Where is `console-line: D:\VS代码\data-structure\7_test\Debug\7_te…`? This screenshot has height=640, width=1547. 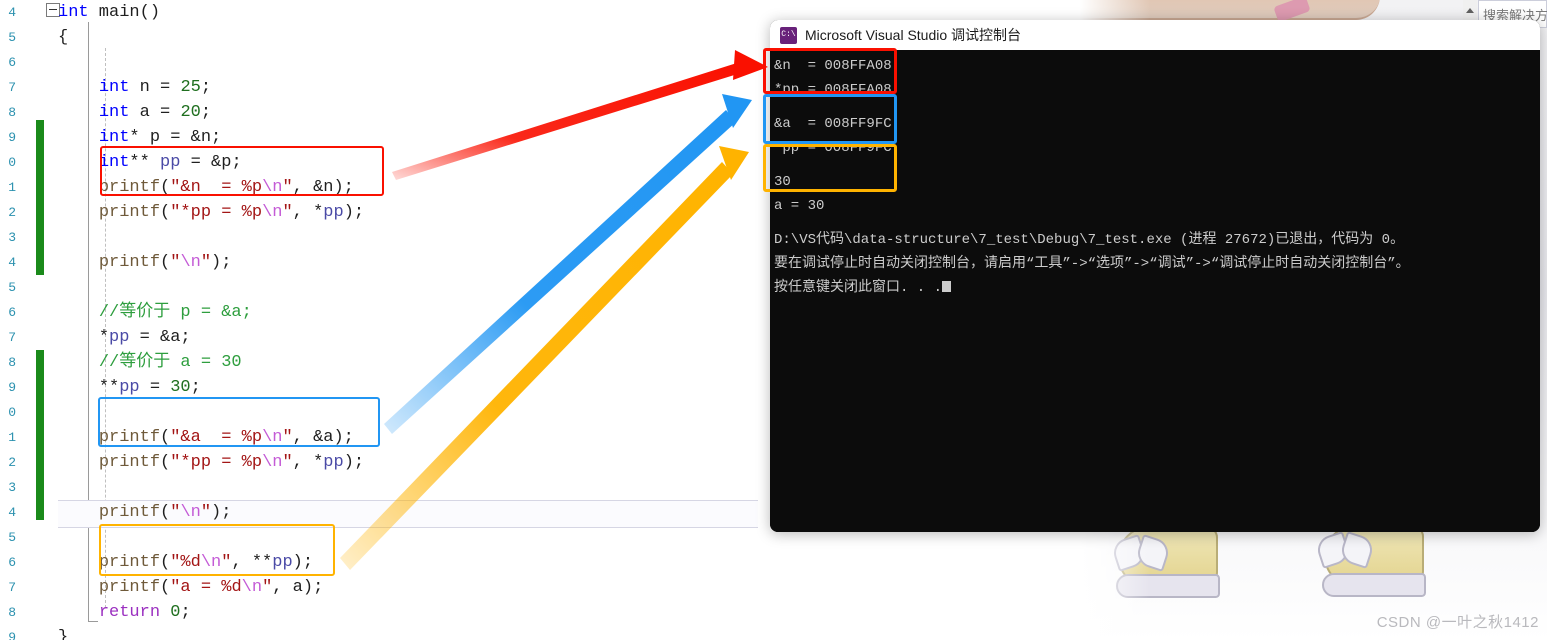
console-line: D:\VS代码\data-structure\7_test\Debug\7_te… is located at coordinates (1089, 240).